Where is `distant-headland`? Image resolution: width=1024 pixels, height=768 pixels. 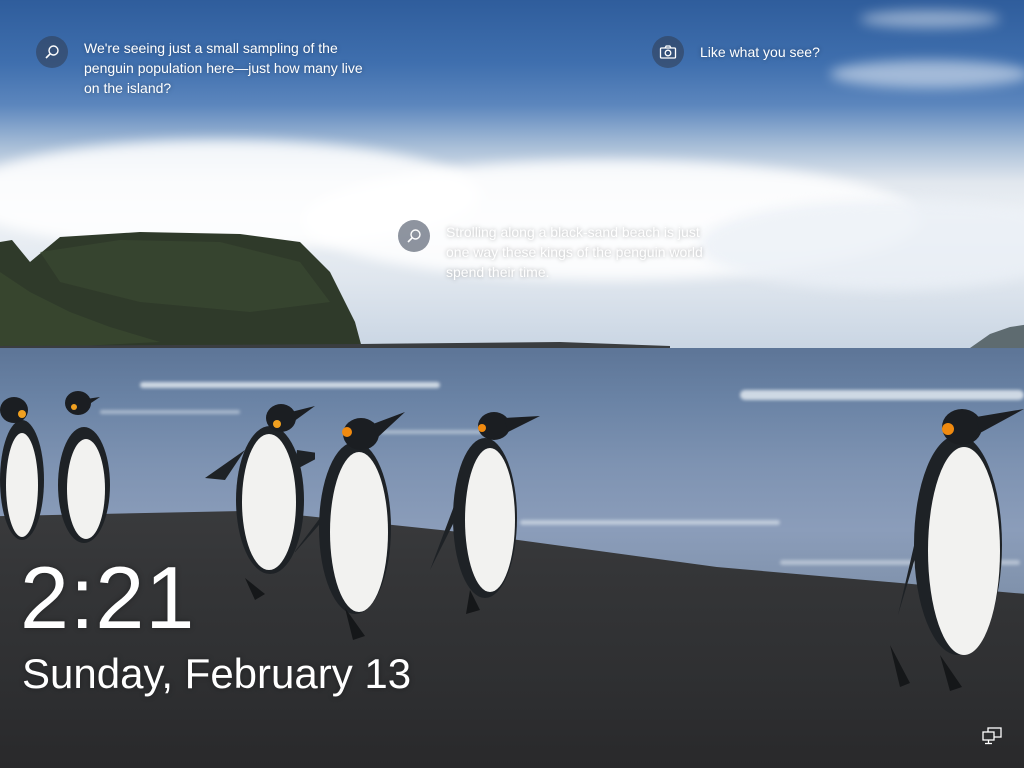 distant-headland is located at coordinates (997, 336).